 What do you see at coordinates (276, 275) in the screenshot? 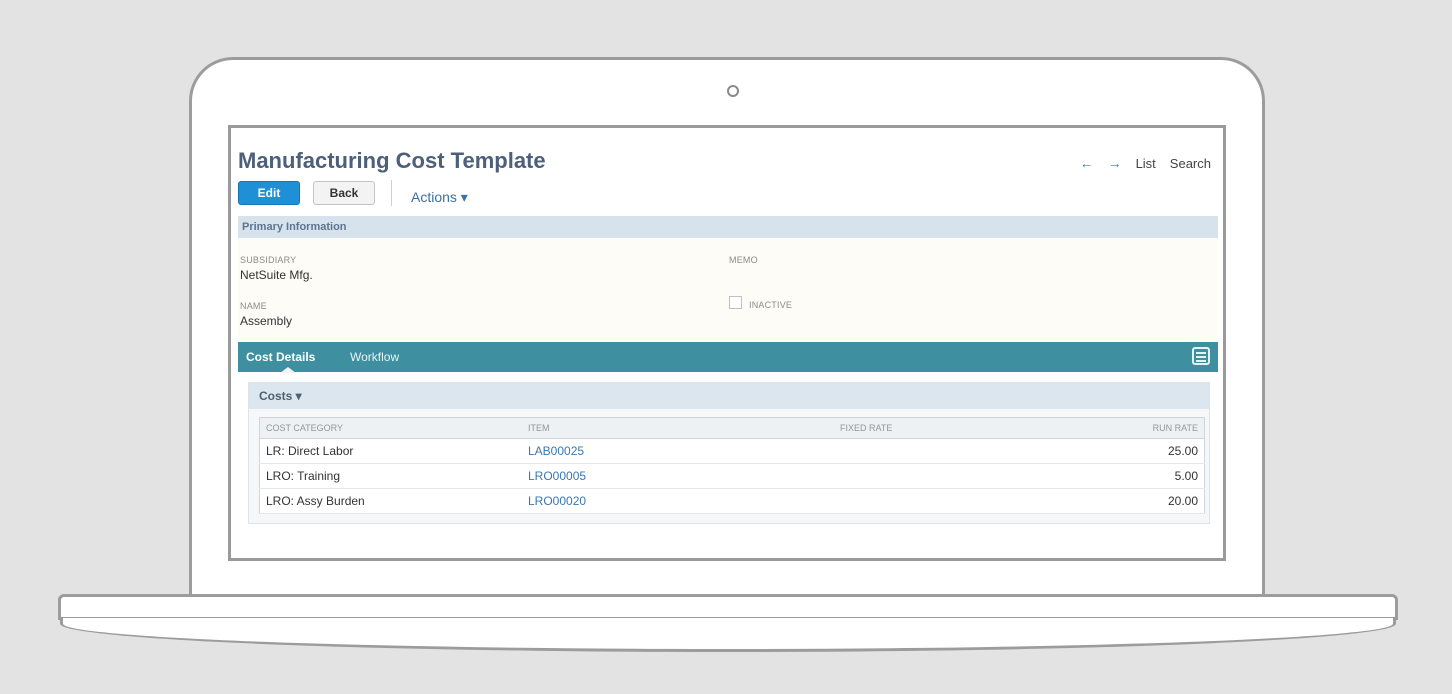
I see `subsidiary-value: NetSuite Mfg.` at bounding box center [276, 275].